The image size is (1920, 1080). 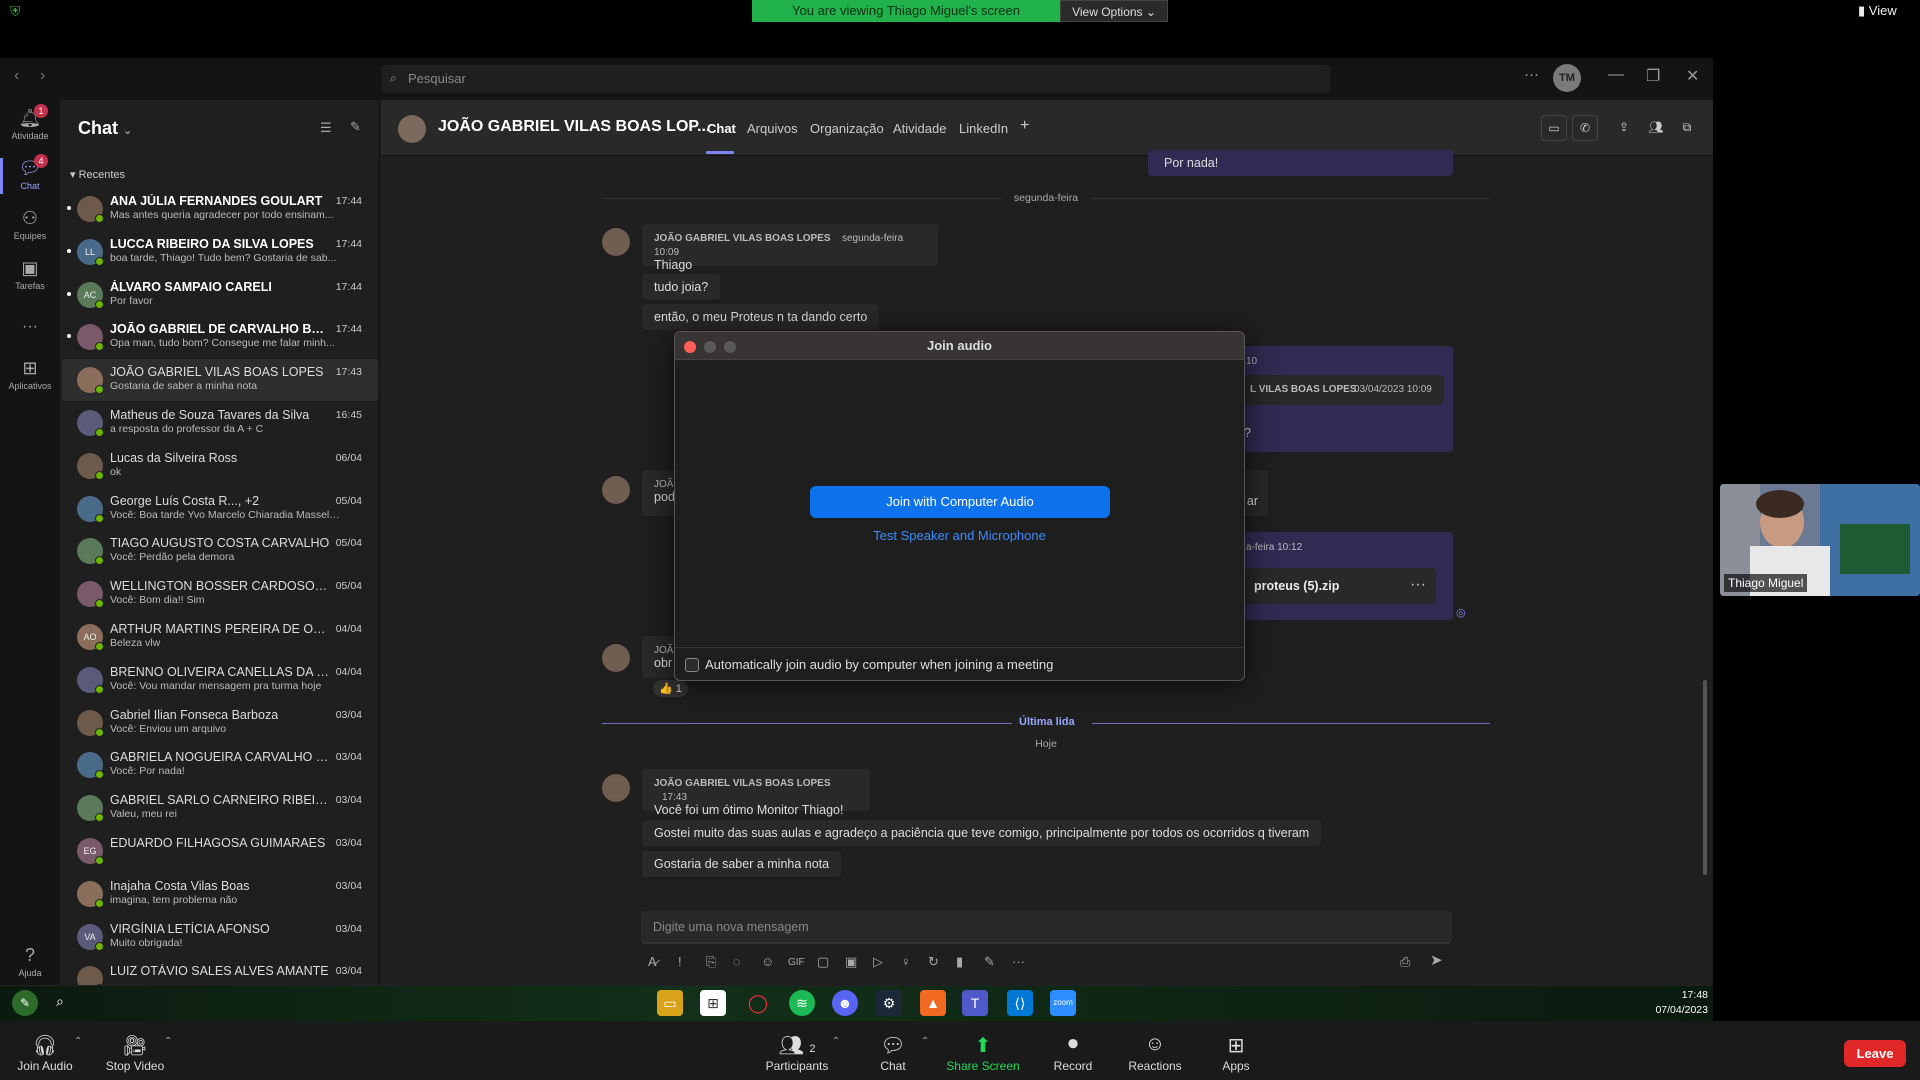 I want to click on rail-teams: ⚇ Equipes, so click(x=30, y=224).